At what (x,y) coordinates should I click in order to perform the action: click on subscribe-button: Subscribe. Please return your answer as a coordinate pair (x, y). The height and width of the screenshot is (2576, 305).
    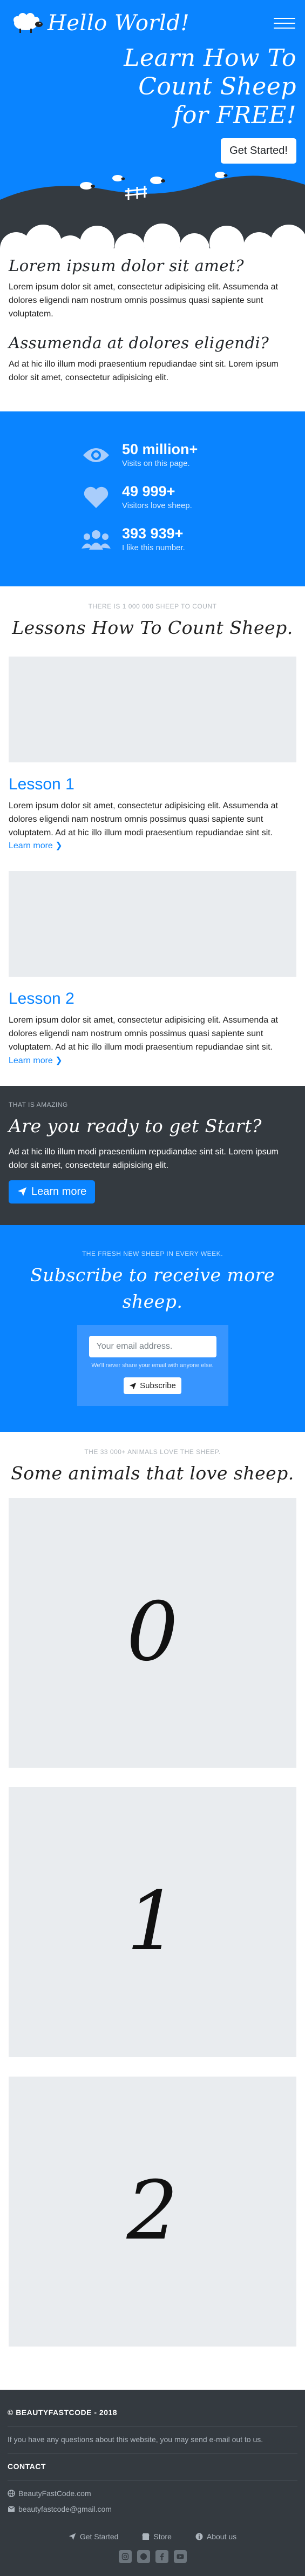
    Looking at the image, I should click on (152, 1386).